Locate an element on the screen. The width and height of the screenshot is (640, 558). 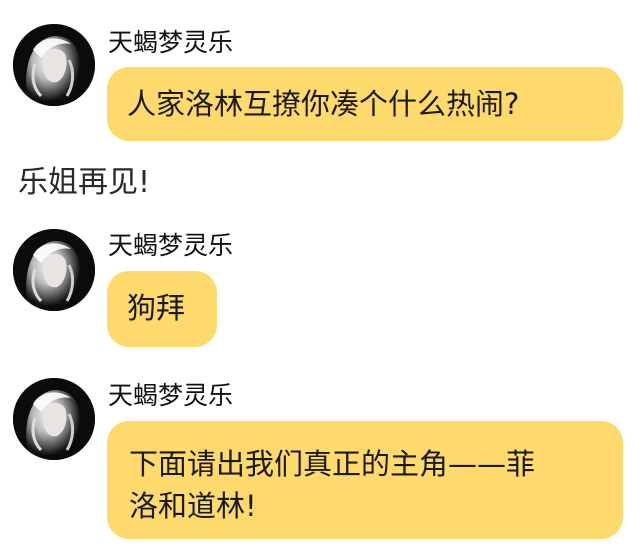
message-line: 洛和道林! is located at coordinates (193, 506).